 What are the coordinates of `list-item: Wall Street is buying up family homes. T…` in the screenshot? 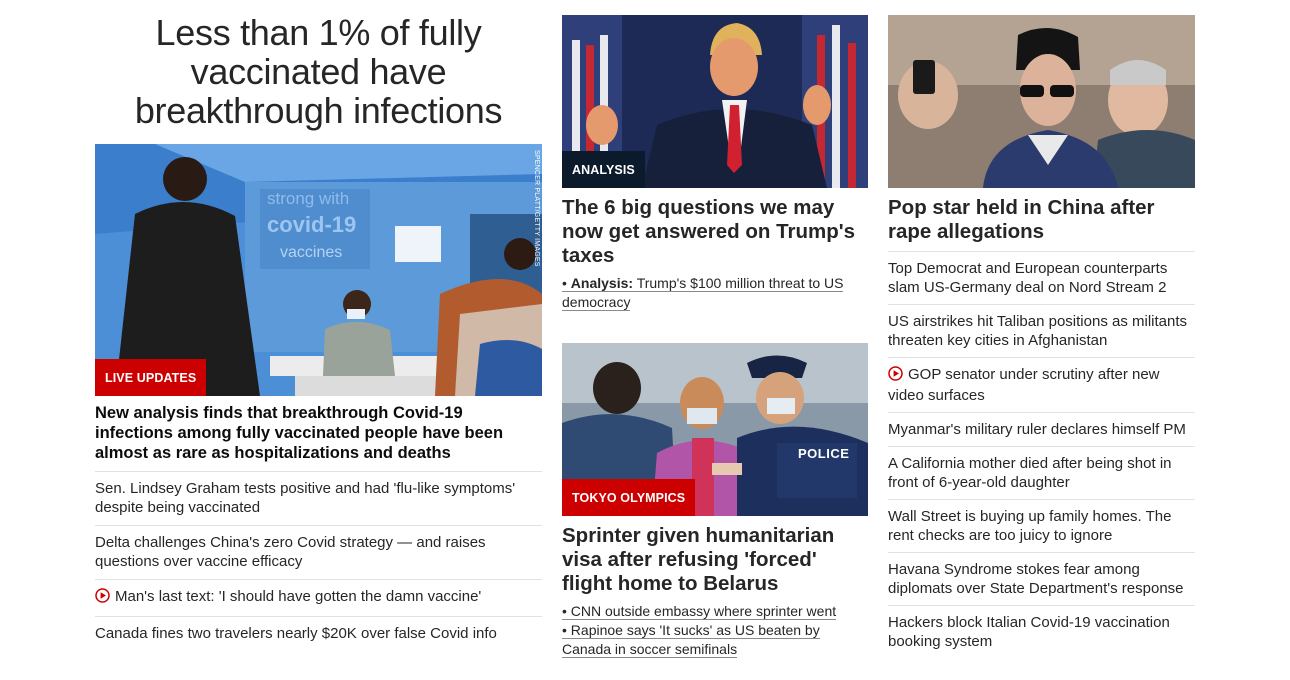 It's located at (1041, 525).